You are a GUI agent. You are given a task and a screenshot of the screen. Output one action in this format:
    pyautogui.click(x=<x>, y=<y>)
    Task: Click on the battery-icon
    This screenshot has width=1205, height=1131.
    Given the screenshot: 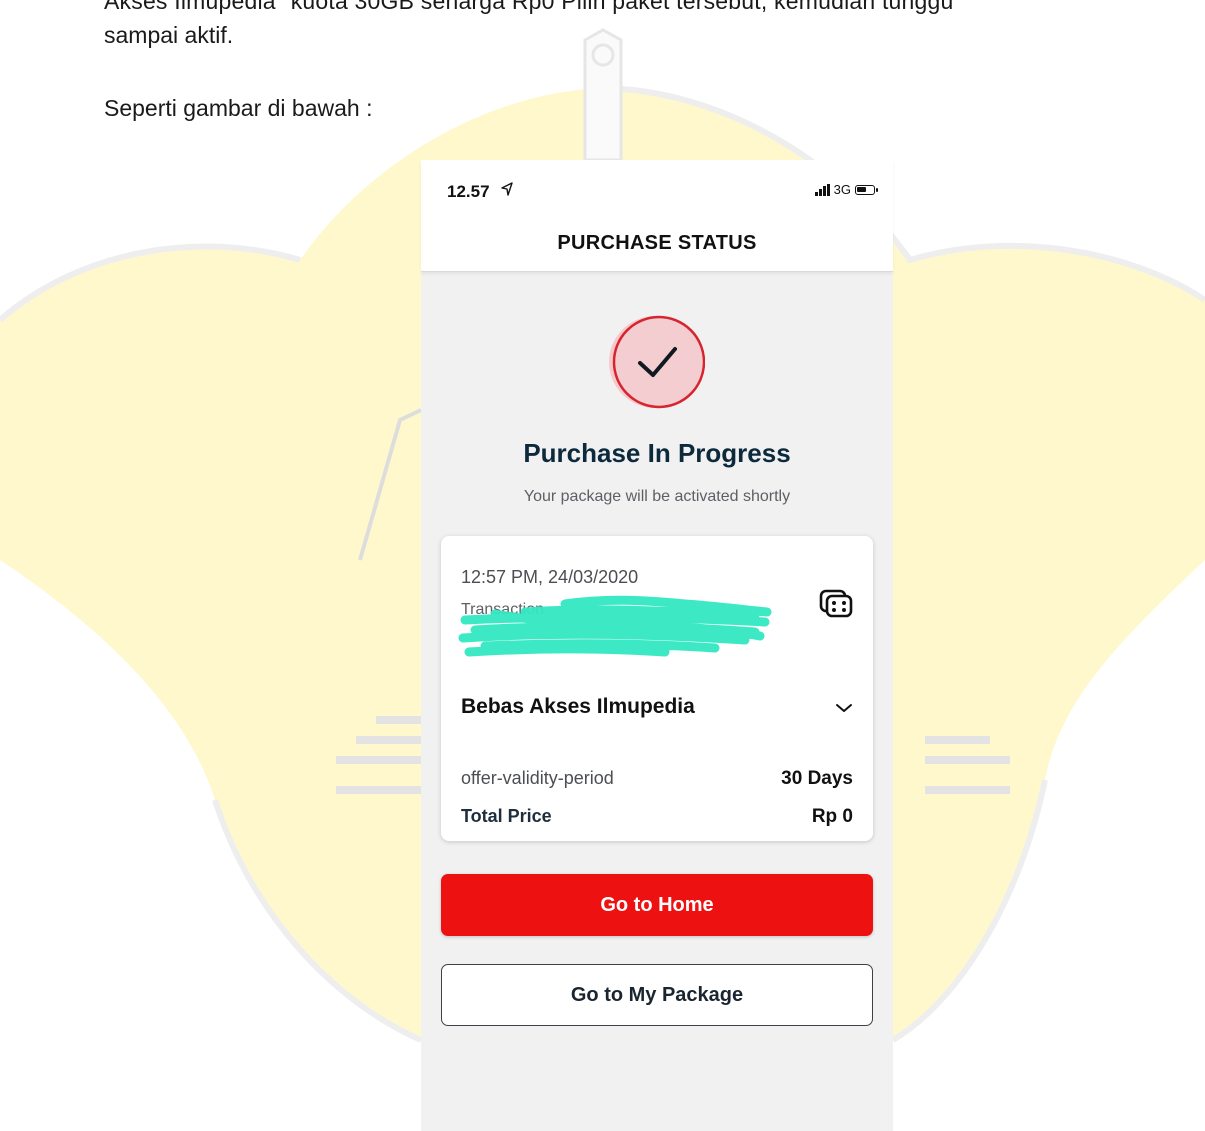 What is the action you would take?
    pyautogui.click(x=866, y=189)
    